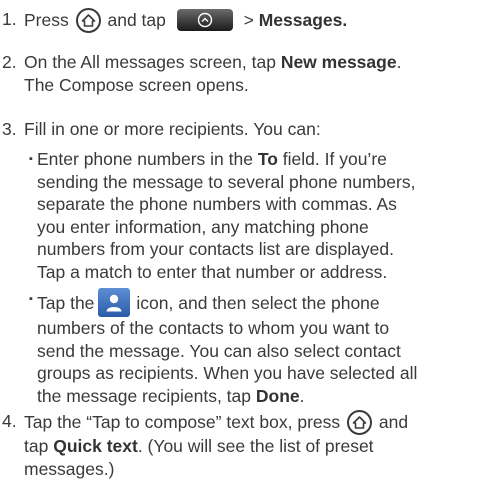  Describe the element at coordinates (66, 303) in the screenshot. I see `bullet-2-text: Tap the` at that location.